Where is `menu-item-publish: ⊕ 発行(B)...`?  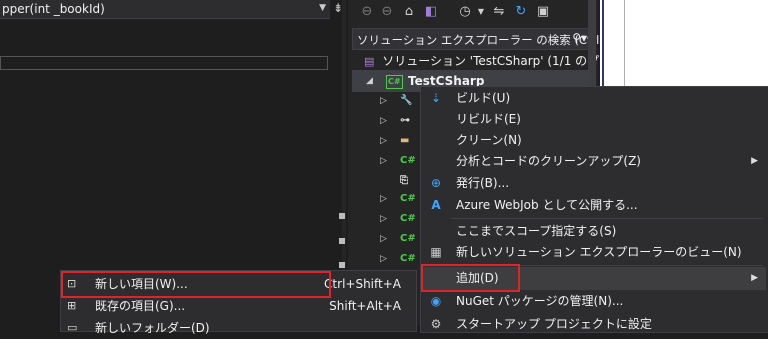
menu-item-publish: ⊕ 発行(B)... is located at coordinates (593, 183).